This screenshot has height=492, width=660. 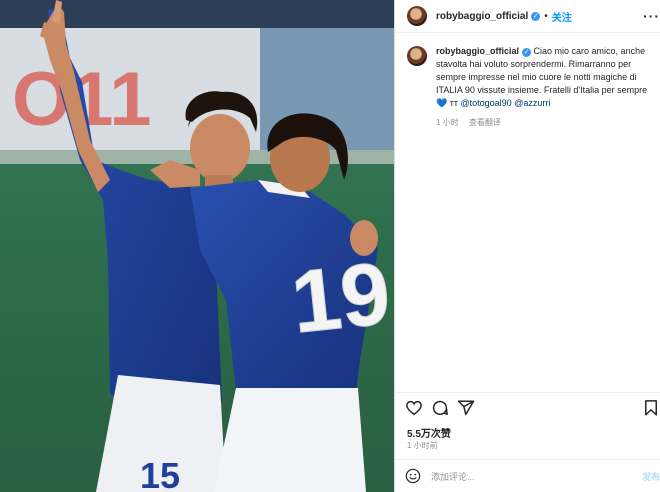 What do you see at coordinates (160, 473) in the screenshot?
I see `shorts-number: 15` at bounding box center [160, 473].